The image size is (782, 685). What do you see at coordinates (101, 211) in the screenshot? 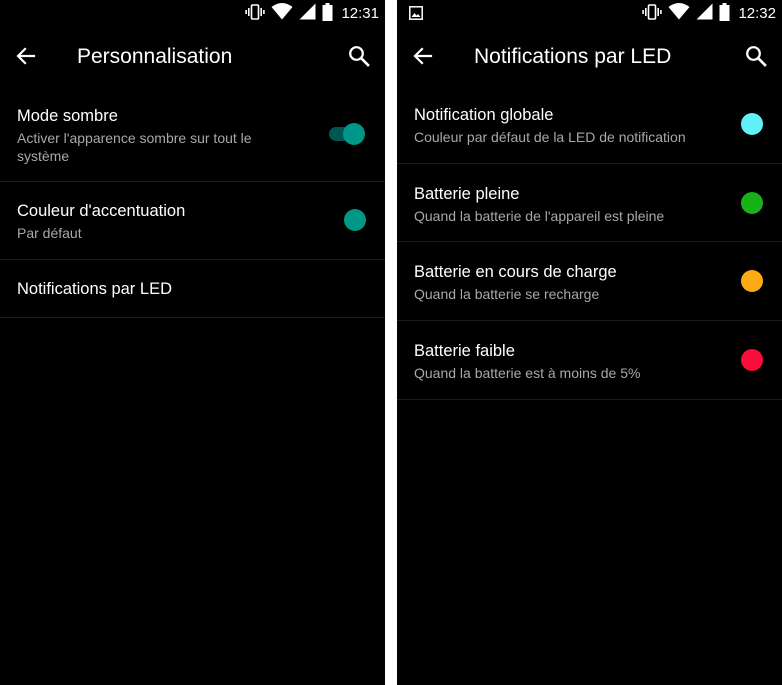
I see `setting-title: Couleur d'accentuation` at bounding box center [101, 211].